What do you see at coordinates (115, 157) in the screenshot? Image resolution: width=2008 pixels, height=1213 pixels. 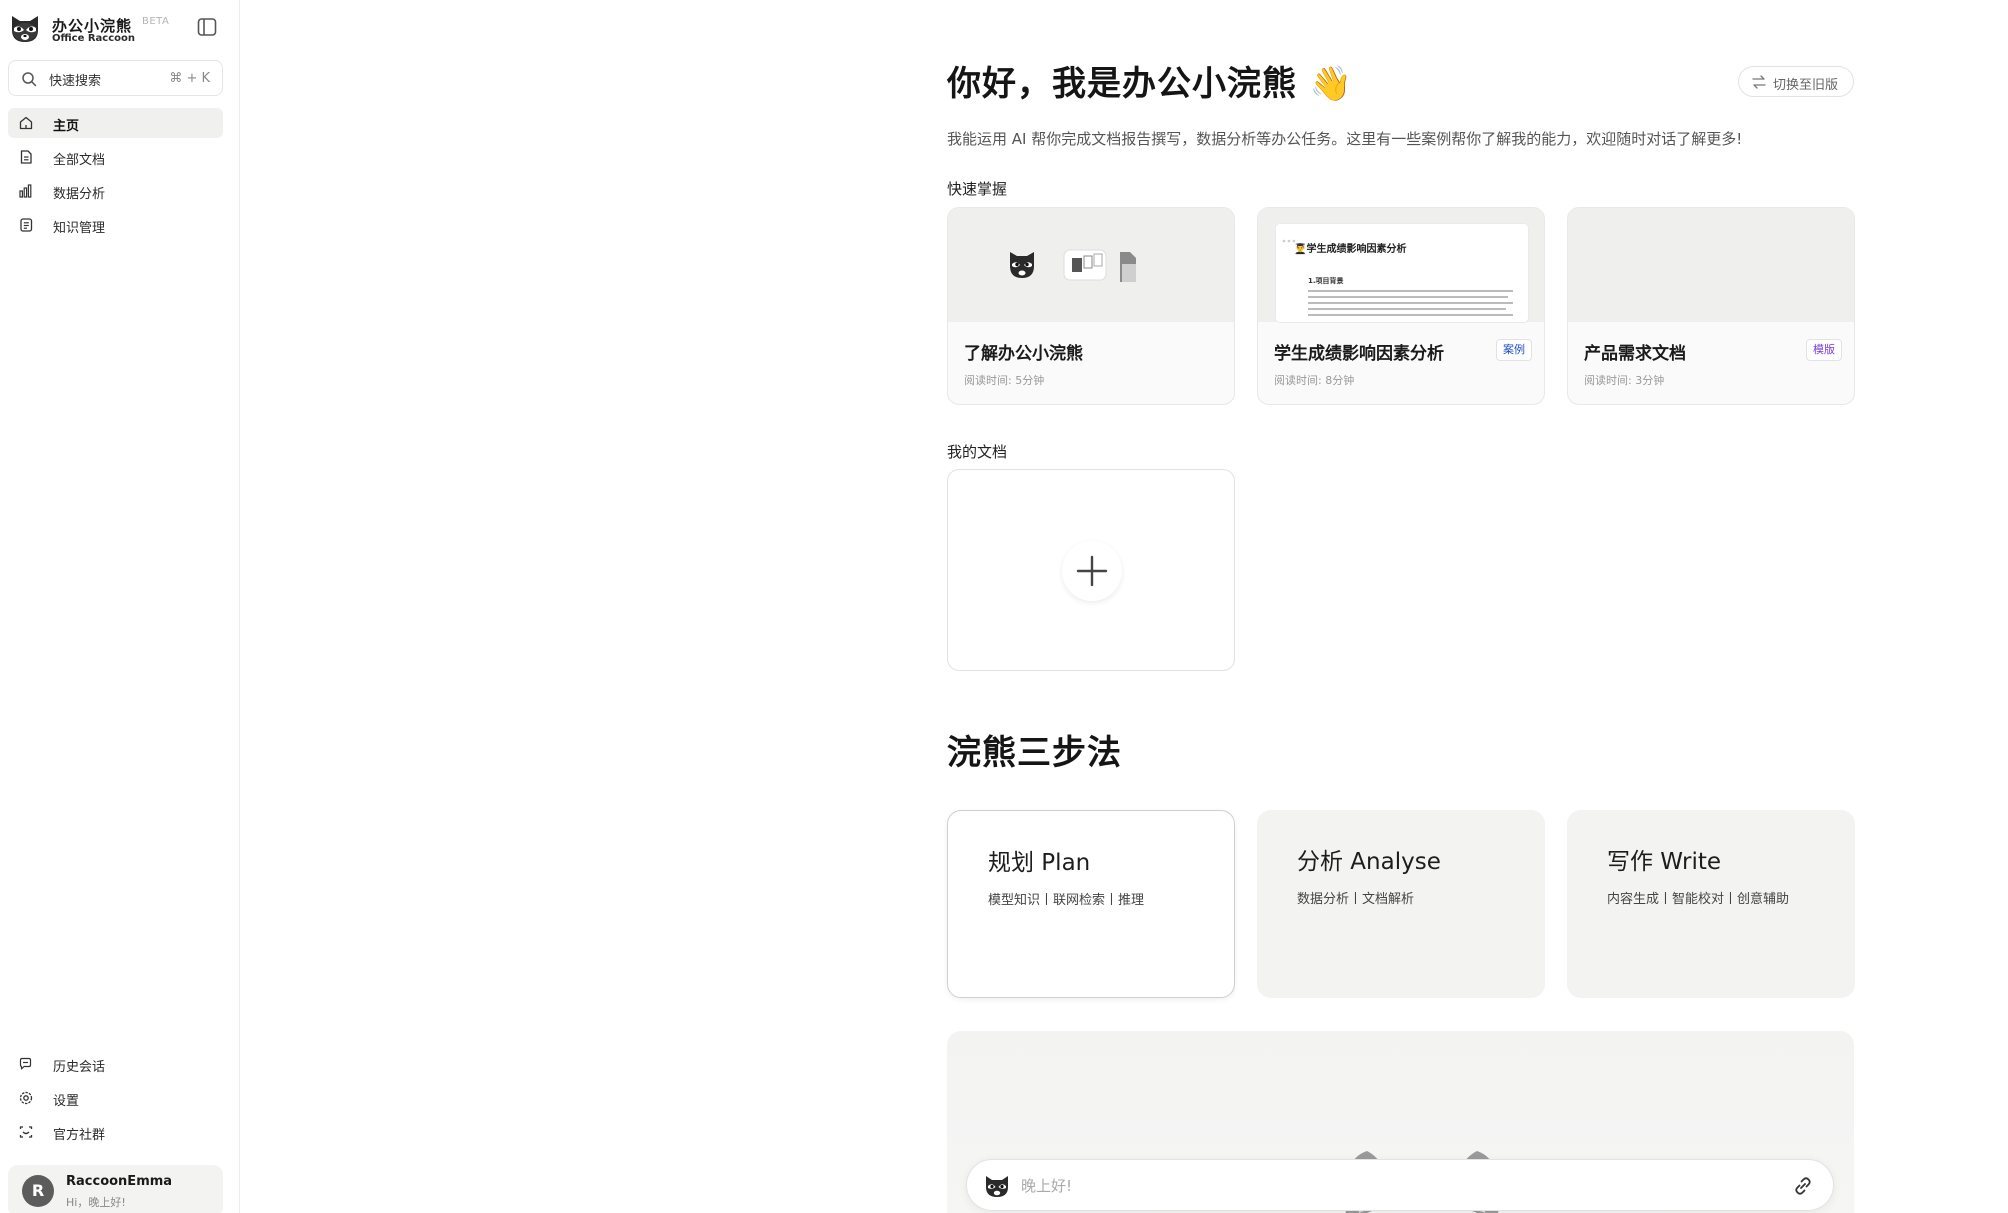 I see `nav-item-all-docs: 全部文档` at bounding box center [115, 157].